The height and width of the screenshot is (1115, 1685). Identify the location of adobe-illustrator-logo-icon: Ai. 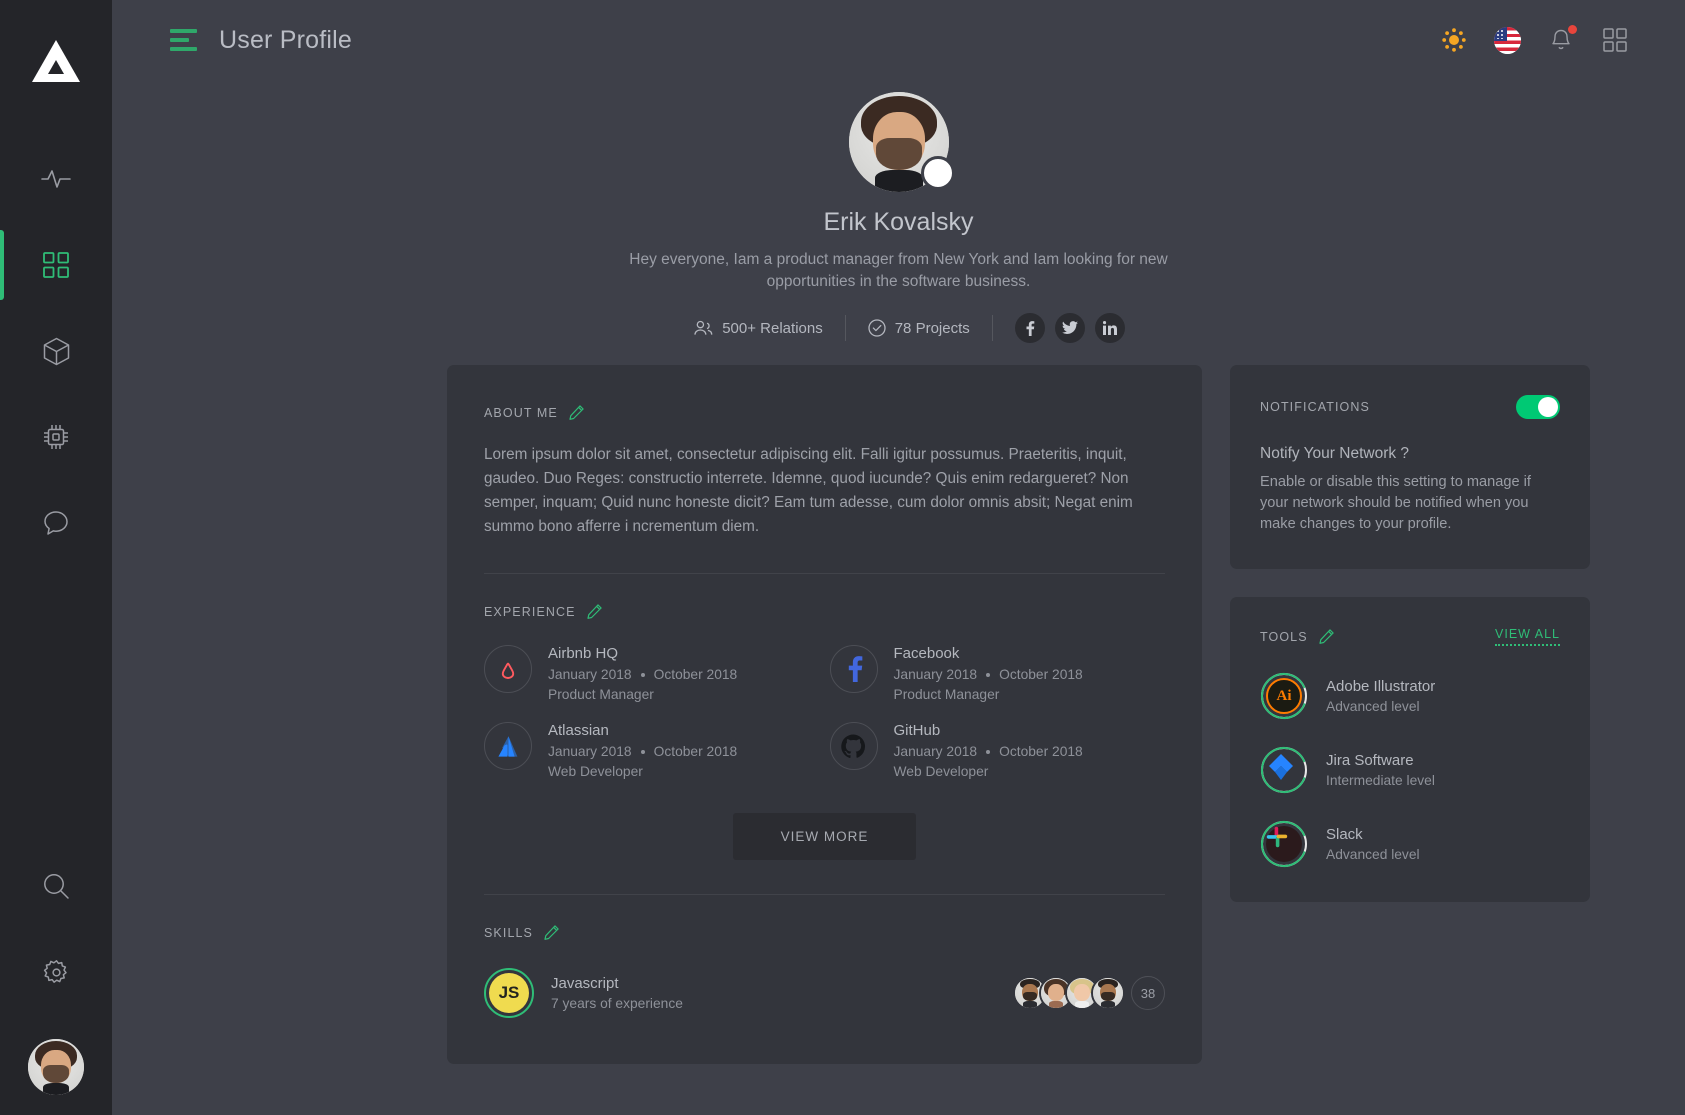
(1284, 696).